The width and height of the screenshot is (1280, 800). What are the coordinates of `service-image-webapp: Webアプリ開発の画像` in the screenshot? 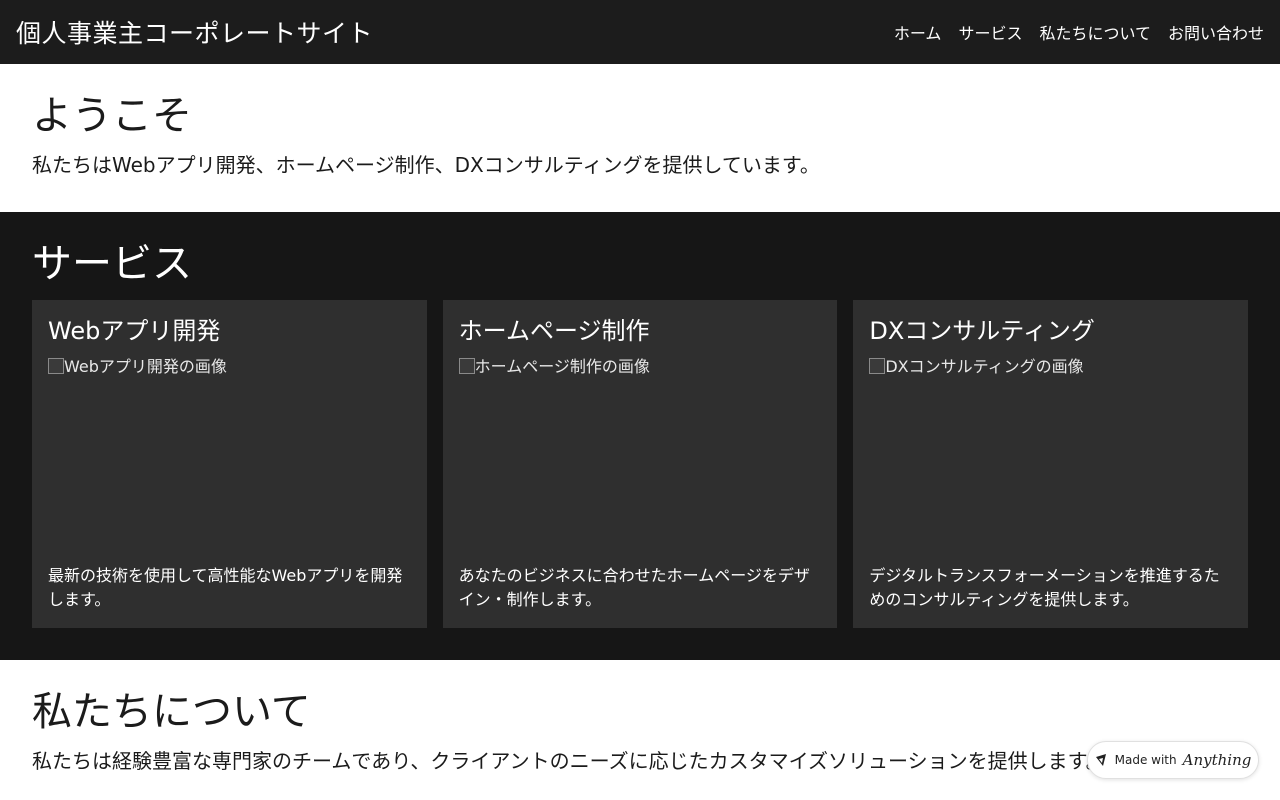 It's located at (229, 450).